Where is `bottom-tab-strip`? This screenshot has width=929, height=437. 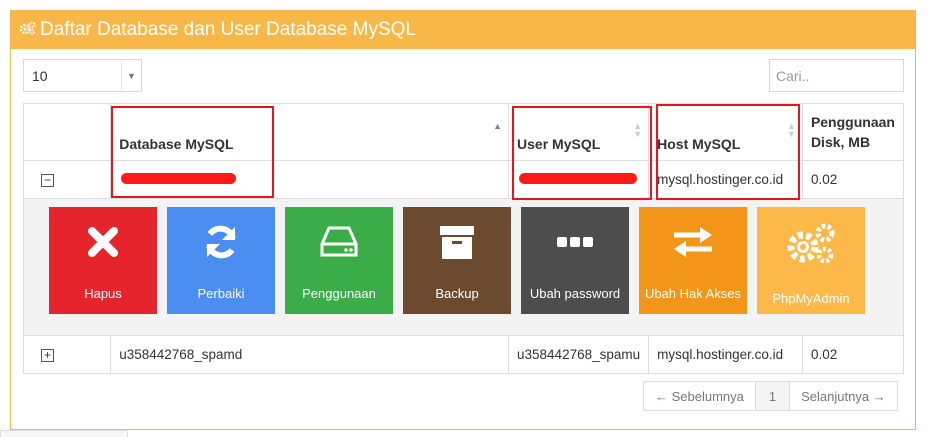 bottom-tab-strip is located at coordinates (64, 433).